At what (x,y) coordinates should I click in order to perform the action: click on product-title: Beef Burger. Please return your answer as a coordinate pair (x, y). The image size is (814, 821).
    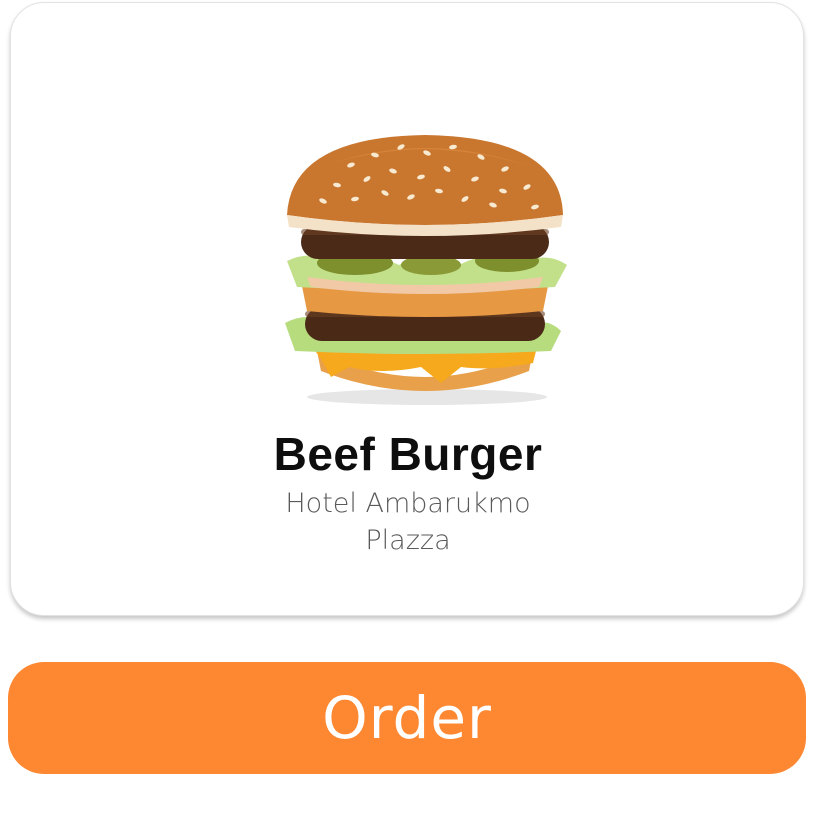
    Looking at the image, I should click on (408, 454).